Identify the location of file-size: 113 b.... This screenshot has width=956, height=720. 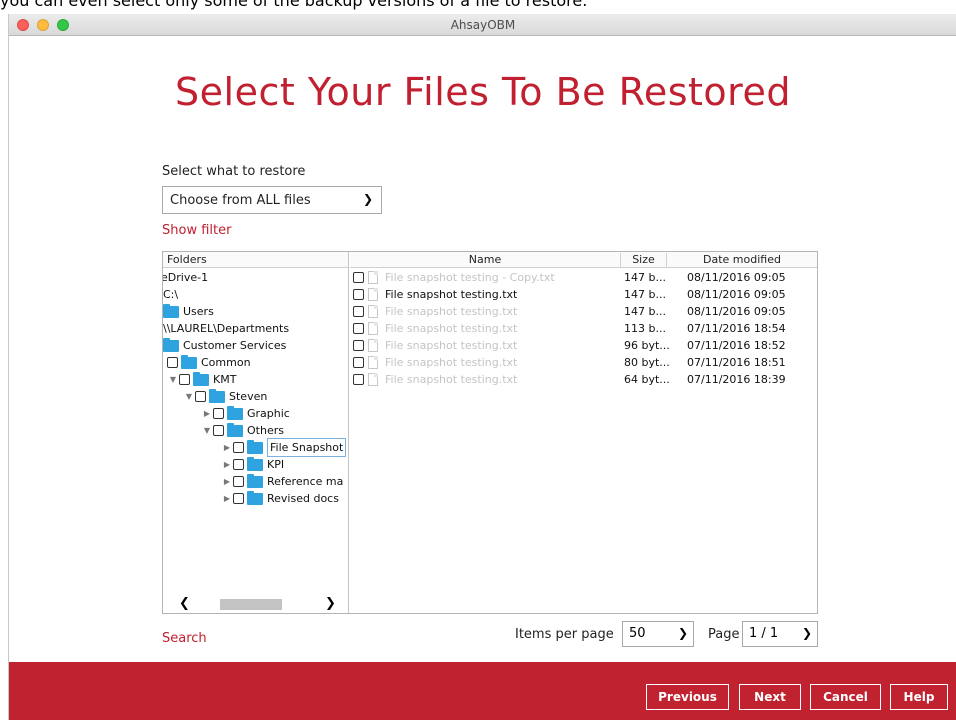
(645, 328).